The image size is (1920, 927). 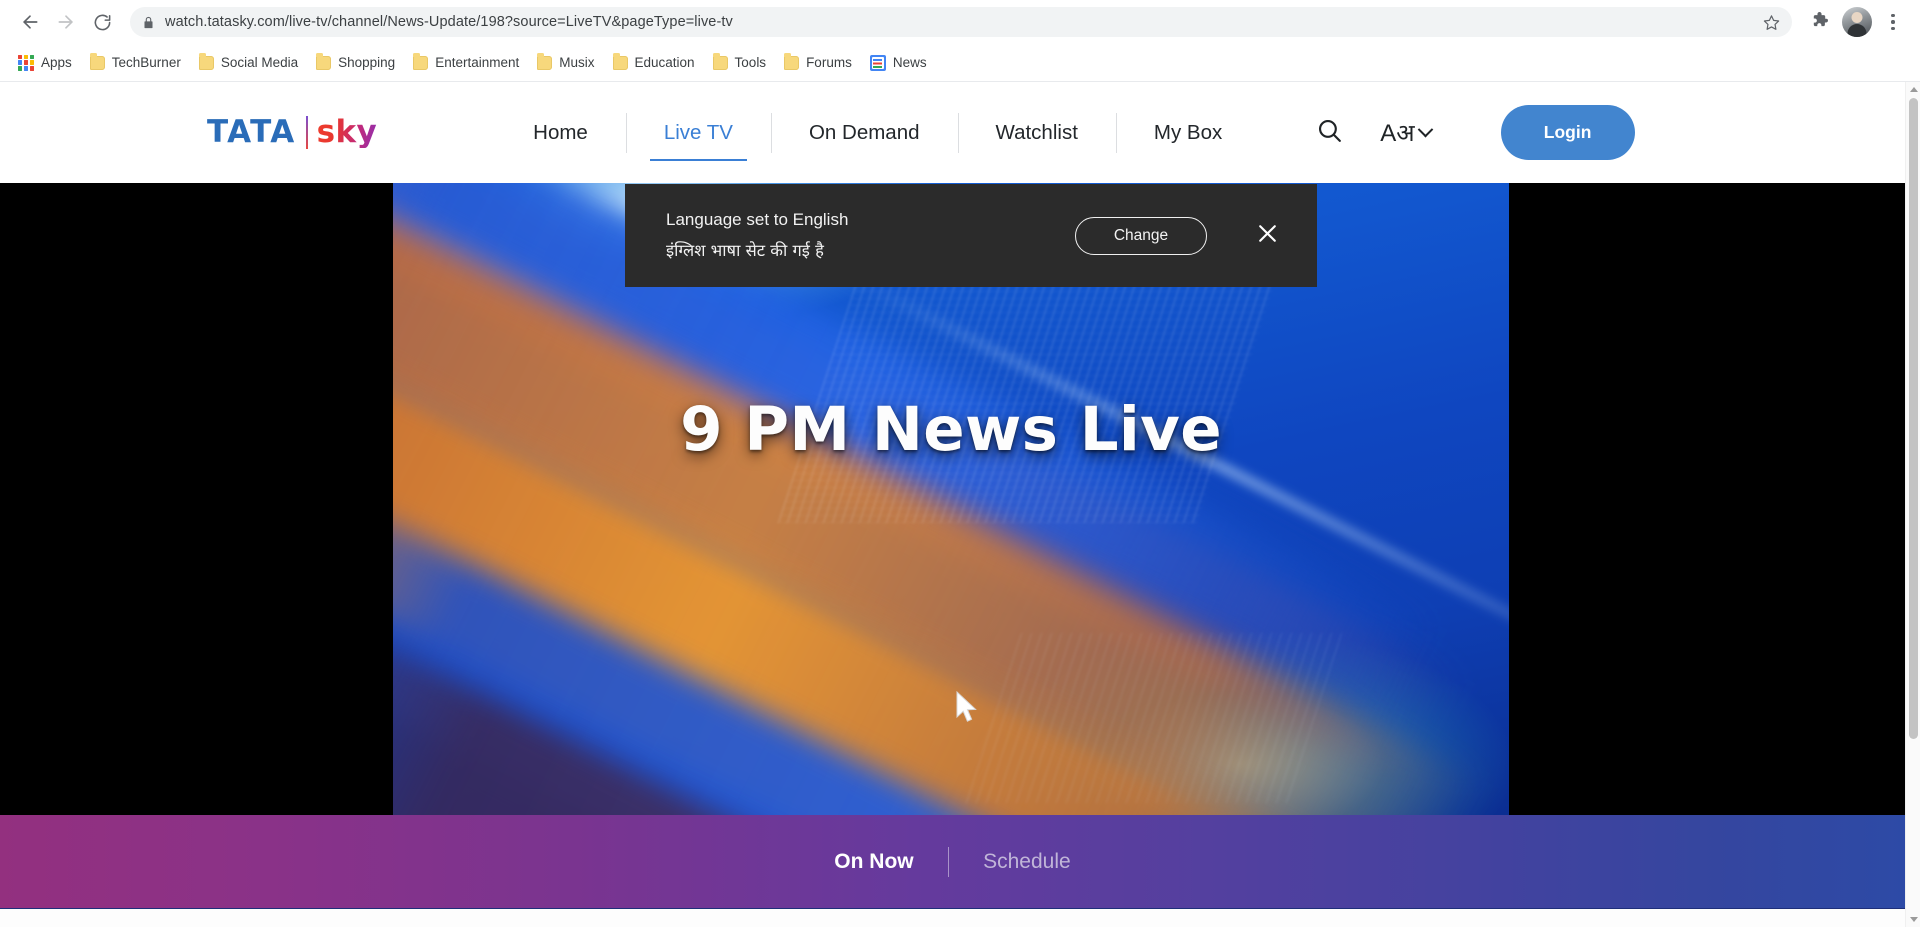 I want to click on change-language-button: Change, so click(x=1141, y=235).